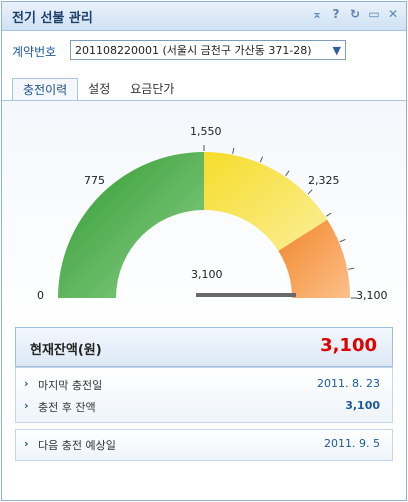 This screenshot has width=408, height=502. I want to click on tab-rates: 요금단가, so click(152, 89).